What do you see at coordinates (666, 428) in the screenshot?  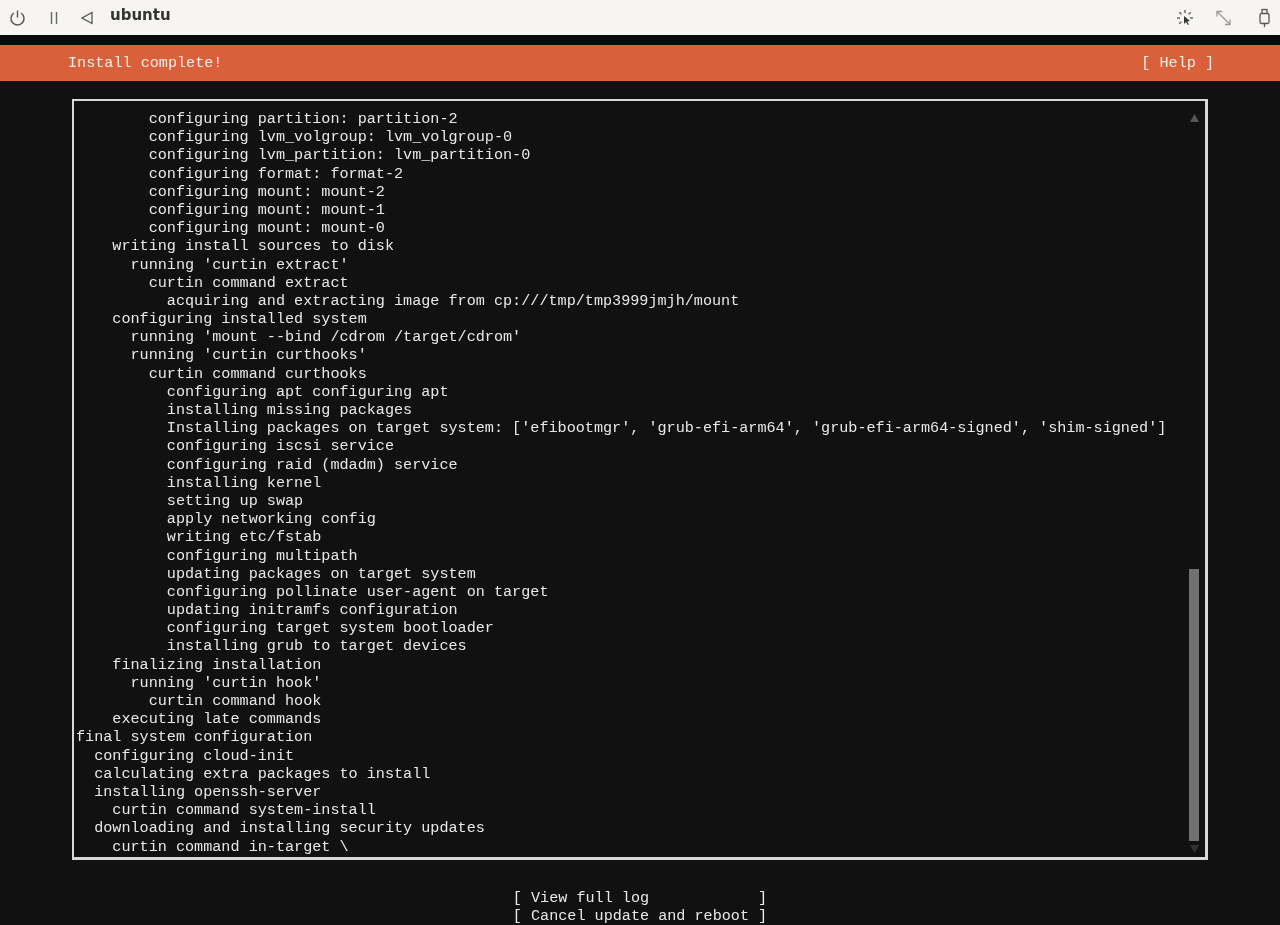 I see `log-line: Installing packages on target system: ['efibootmgr', 'grub-efi-arm64', 'grub-efi-arm64-signed', 'shim-signed']` at bounding box center [666, 428].